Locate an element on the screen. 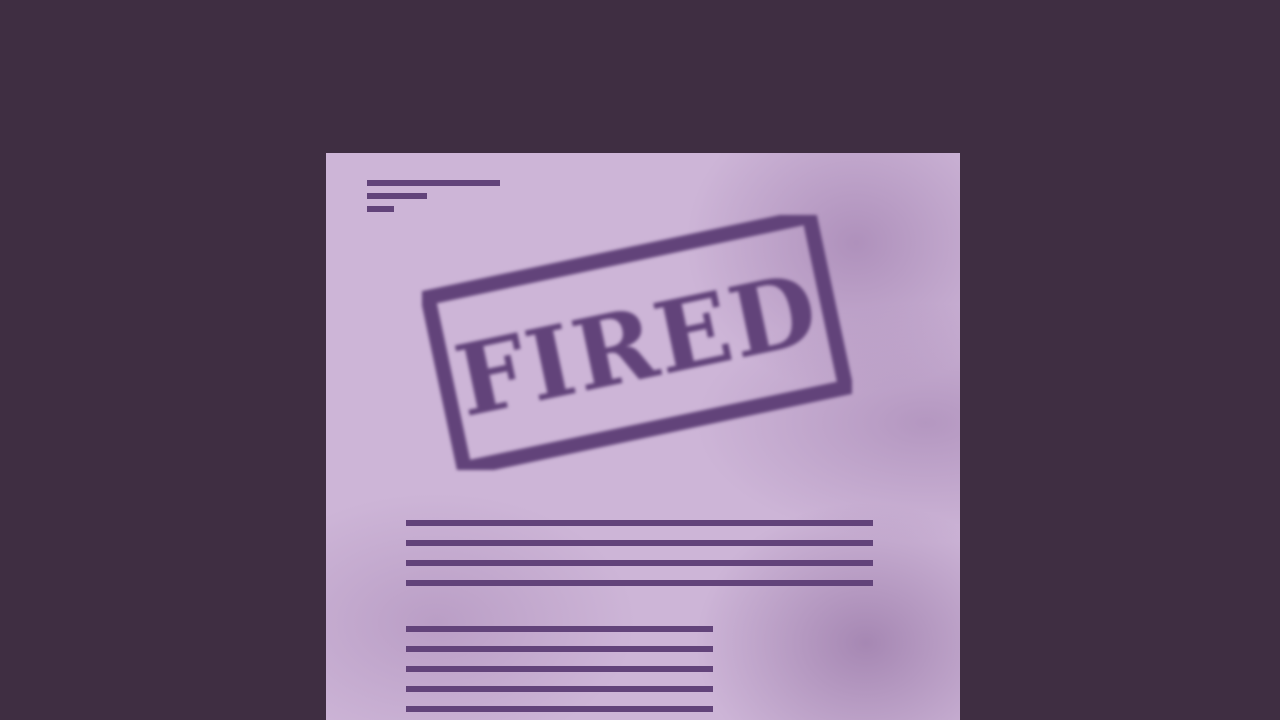 This screenshot has width=1280, height=720. fired-stamp: FIRED is located at coordinates (637, 342).